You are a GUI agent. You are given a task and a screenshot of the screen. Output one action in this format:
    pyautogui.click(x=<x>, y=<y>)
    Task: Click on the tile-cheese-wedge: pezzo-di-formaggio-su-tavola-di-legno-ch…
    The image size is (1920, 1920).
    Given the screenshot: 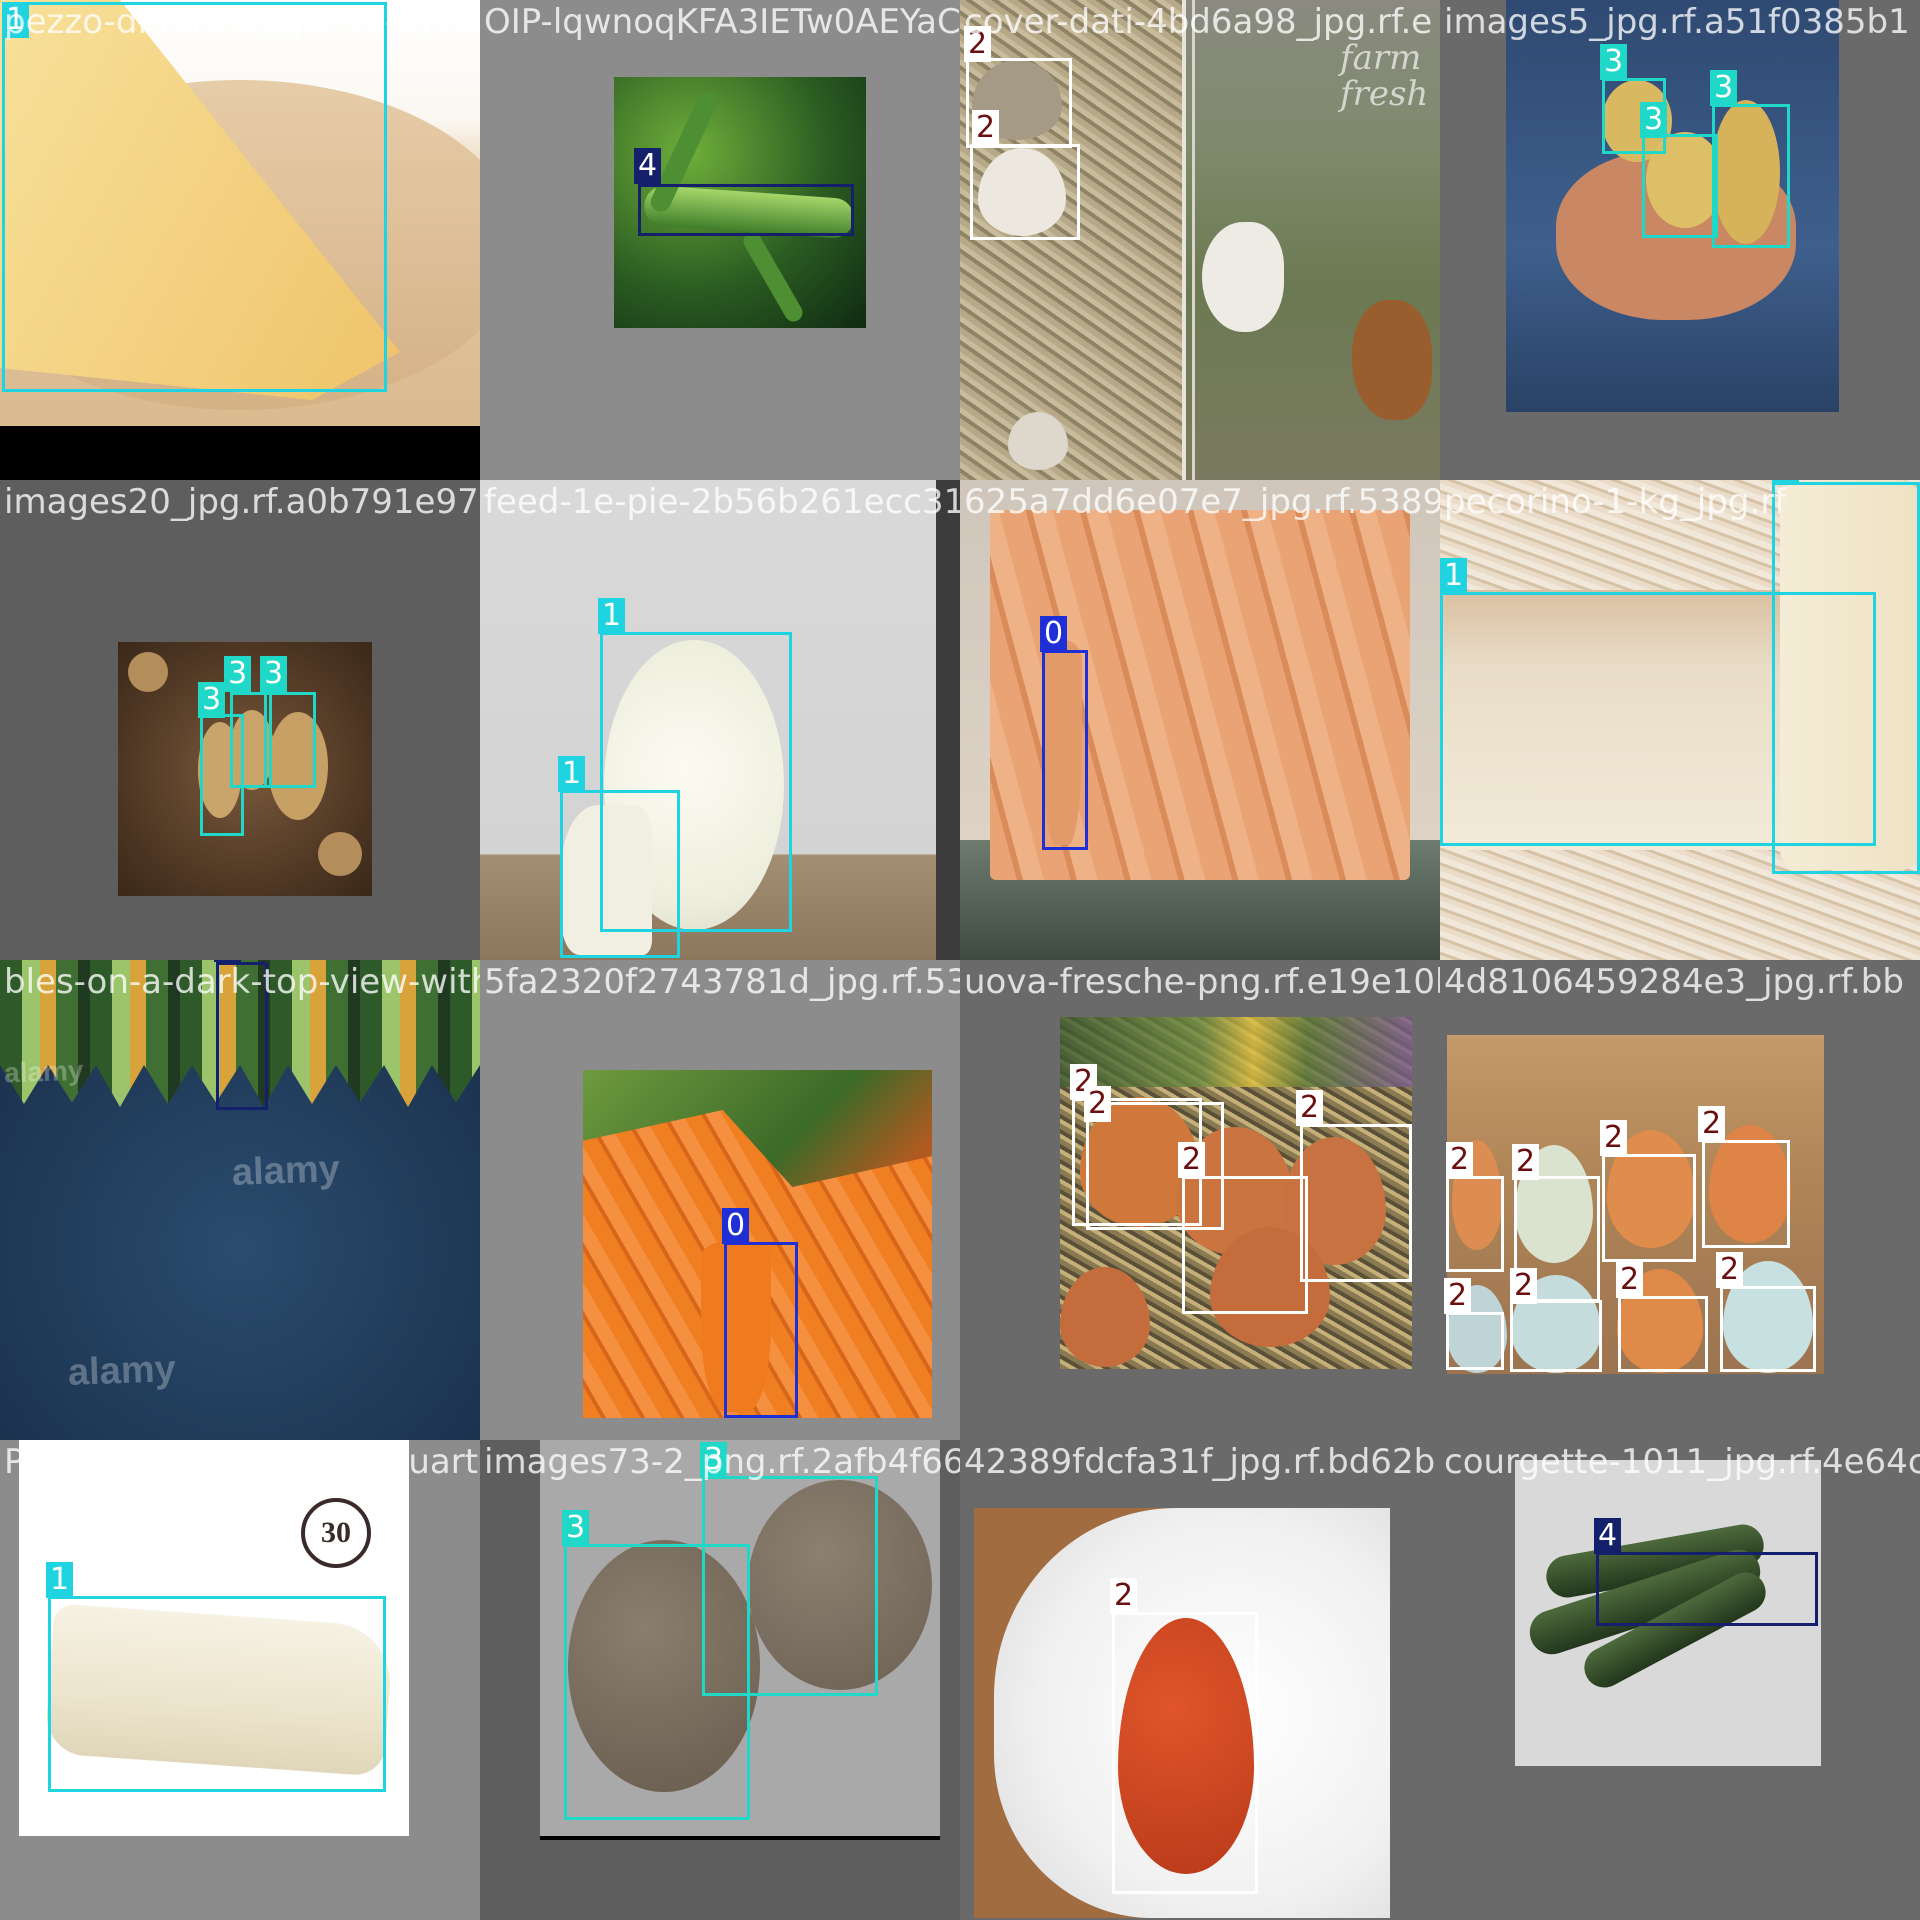 What is the action you would take?
    pyautogui.click(x=240, y=240)
    